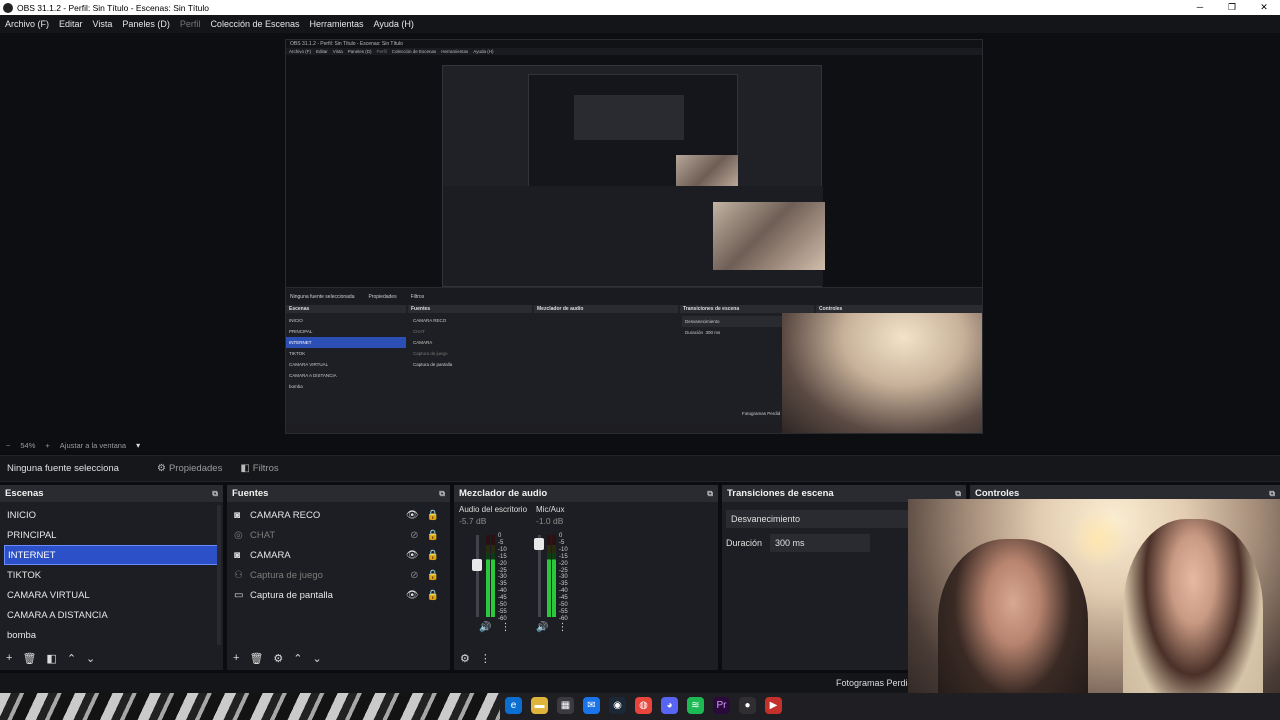  I want to click on webcam-lamp, so click(1098, 539).